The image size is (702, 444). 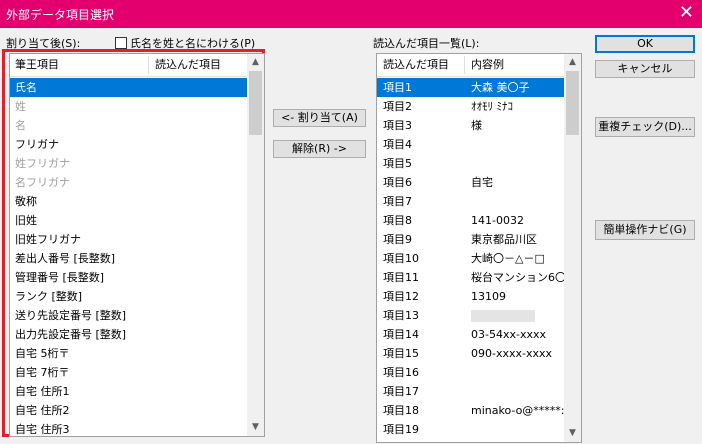 What do you see at coordinates (71, 315) in the screenshot?
I see `field-name: 送り先設定番号 [整数]` at bounding box center [71, 315].